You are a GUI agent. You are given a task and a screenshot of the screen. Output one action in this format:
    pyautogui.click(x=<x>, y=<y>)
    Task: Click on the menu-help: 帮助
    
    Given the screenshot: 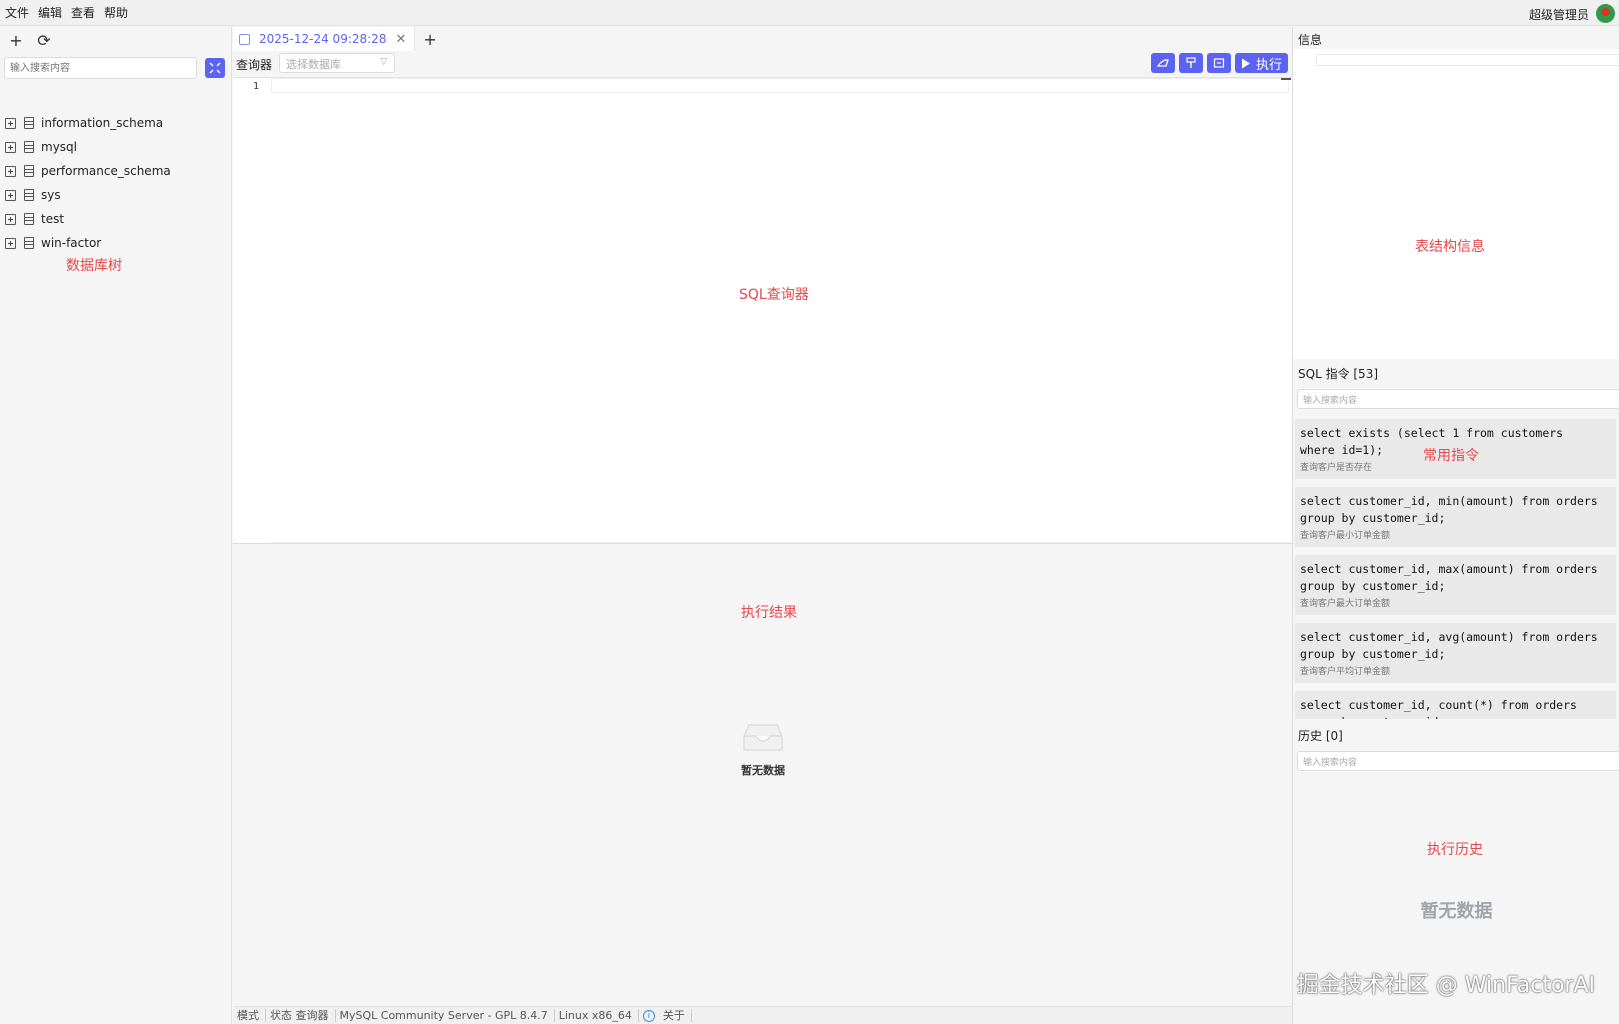 What is the action you would take?
    pyautogui.click(x=115, y=12)
    